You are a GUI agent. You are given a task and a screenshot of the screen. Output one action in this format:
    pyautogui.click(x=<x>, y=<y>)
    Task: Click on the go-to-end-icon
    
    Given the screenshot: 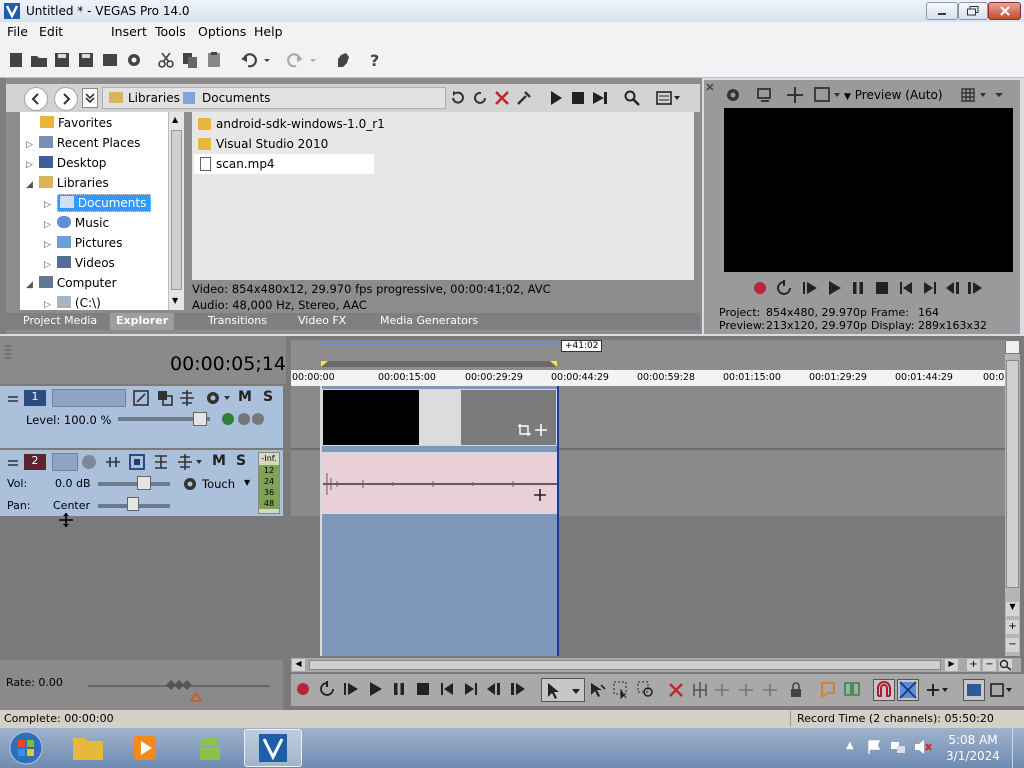 What is the action you would take?
    pyautogui.click(x=471, y=689)
    